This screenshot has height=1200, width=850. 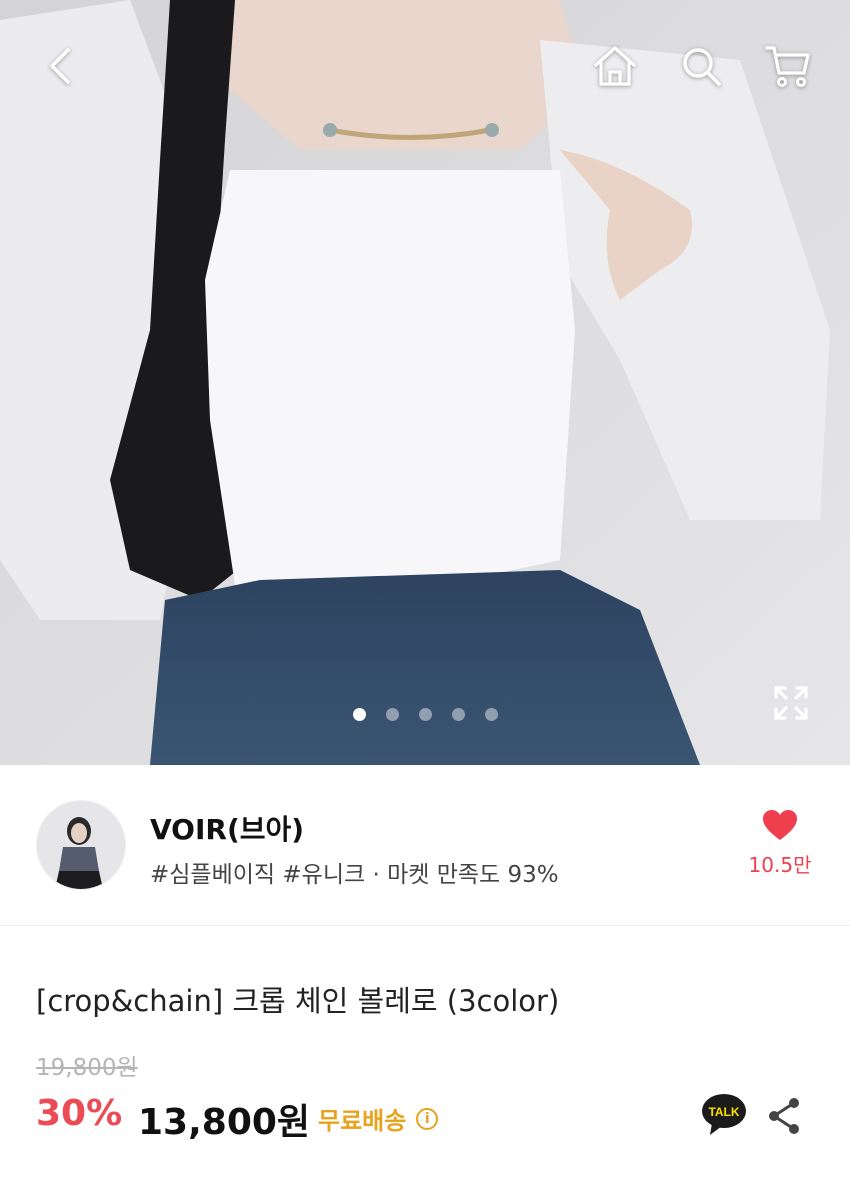 I want to click on search-icon, so click(x=702, y=67).